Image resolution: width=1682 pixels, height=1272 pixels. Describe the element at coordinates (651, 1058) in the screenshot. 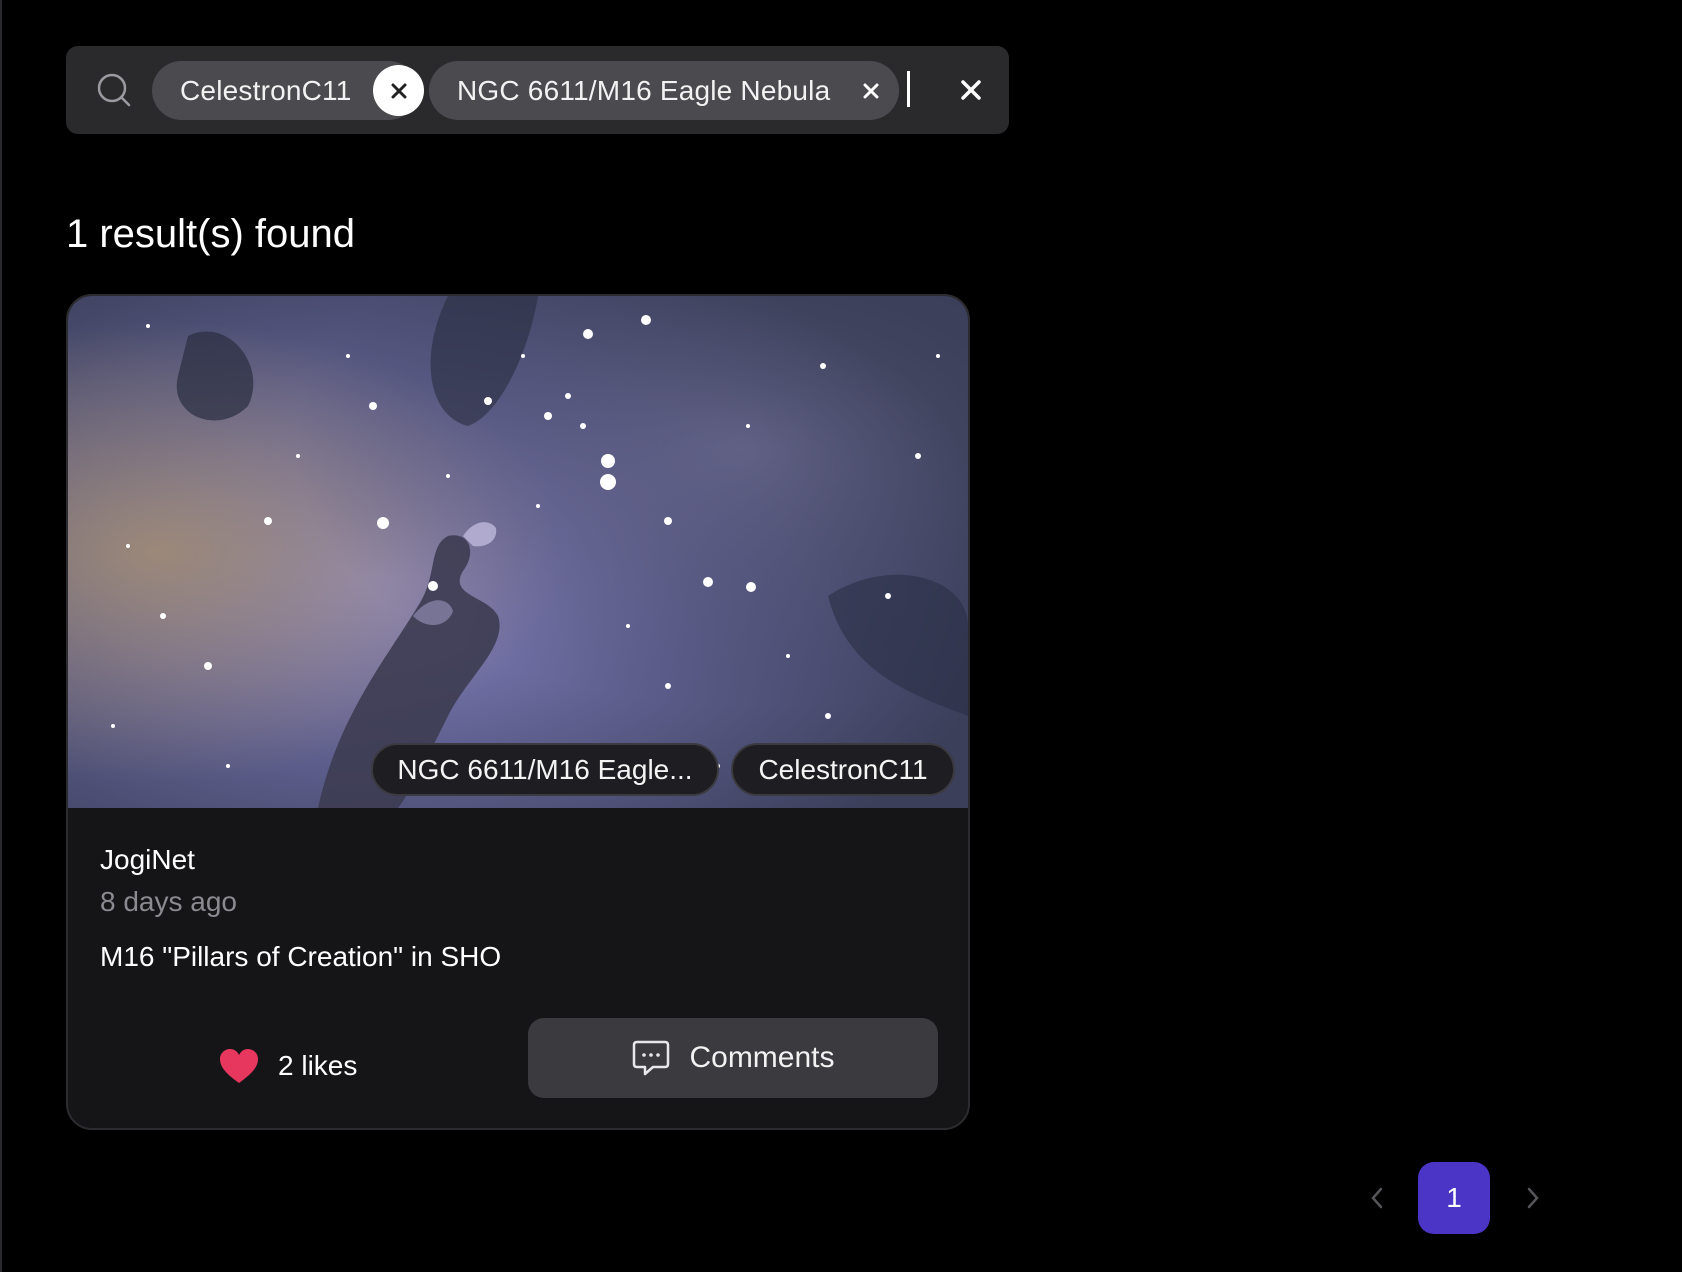

I see `comment-bubble-icon` at that location.